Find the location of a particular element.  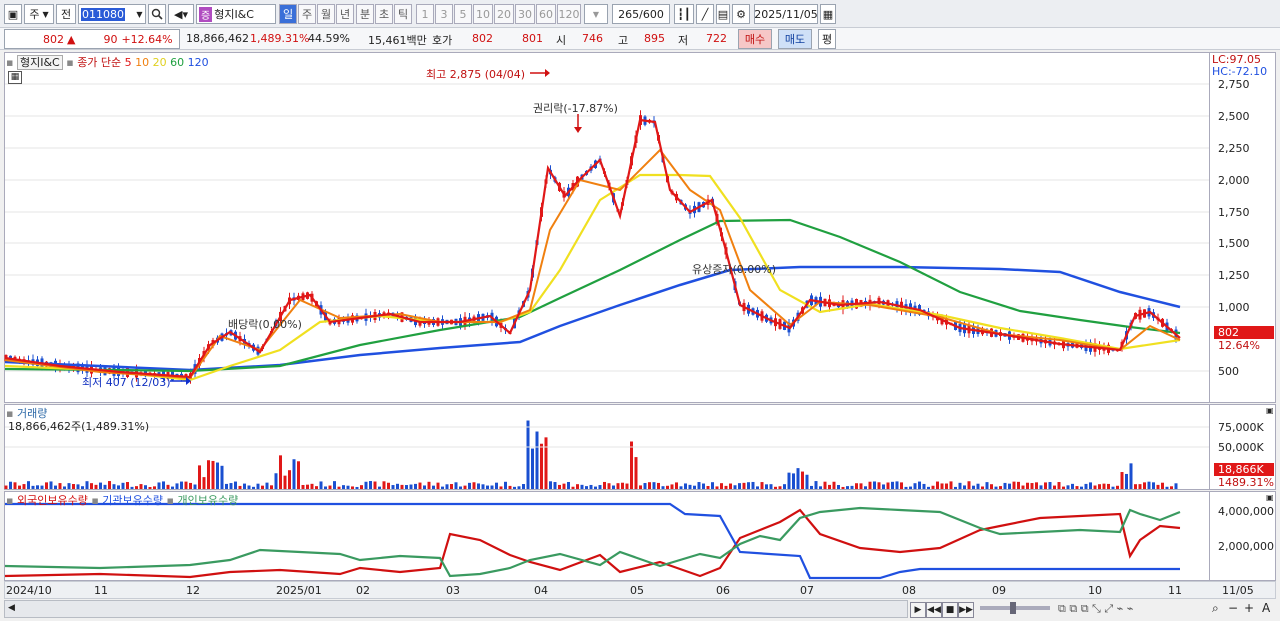

scroll-left-icon: ◀ is located at coordinates (11, 608).